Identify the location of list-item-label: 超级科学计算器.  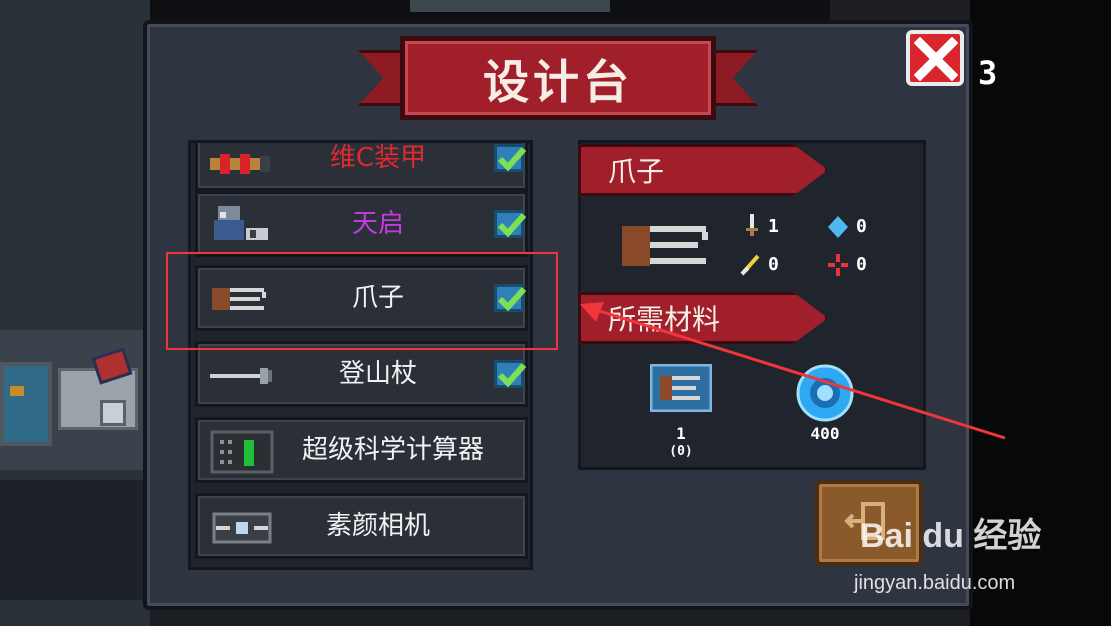
(392, 450).